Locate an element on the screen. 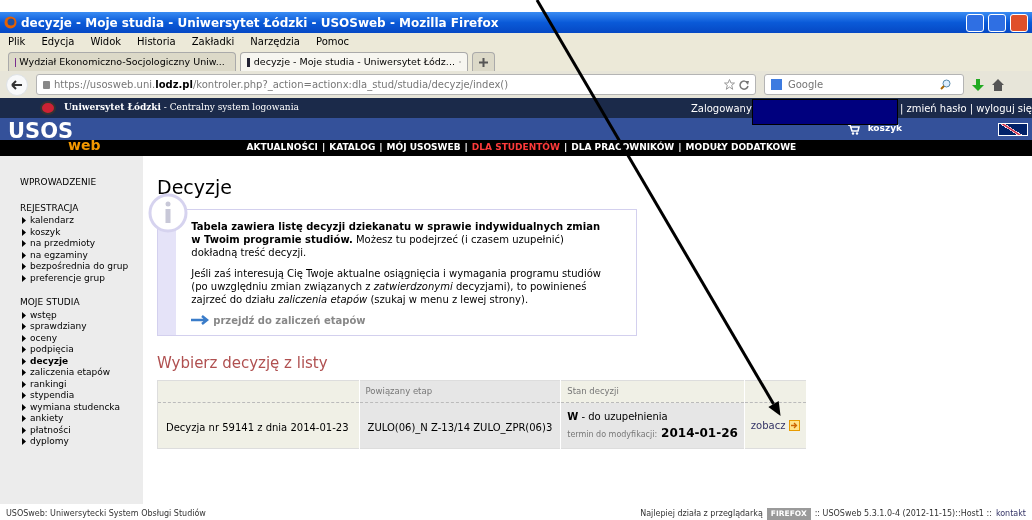 The image size is (1032, 520). search-field: Google is located at coordinates (864, 84).